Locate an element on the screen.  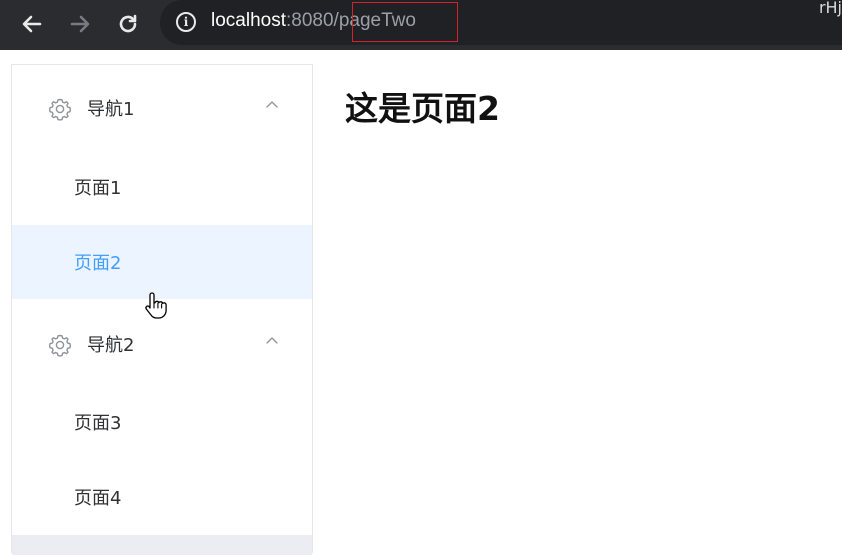
menu-item-page1: 页面1 is located at coordinates (162, 187).